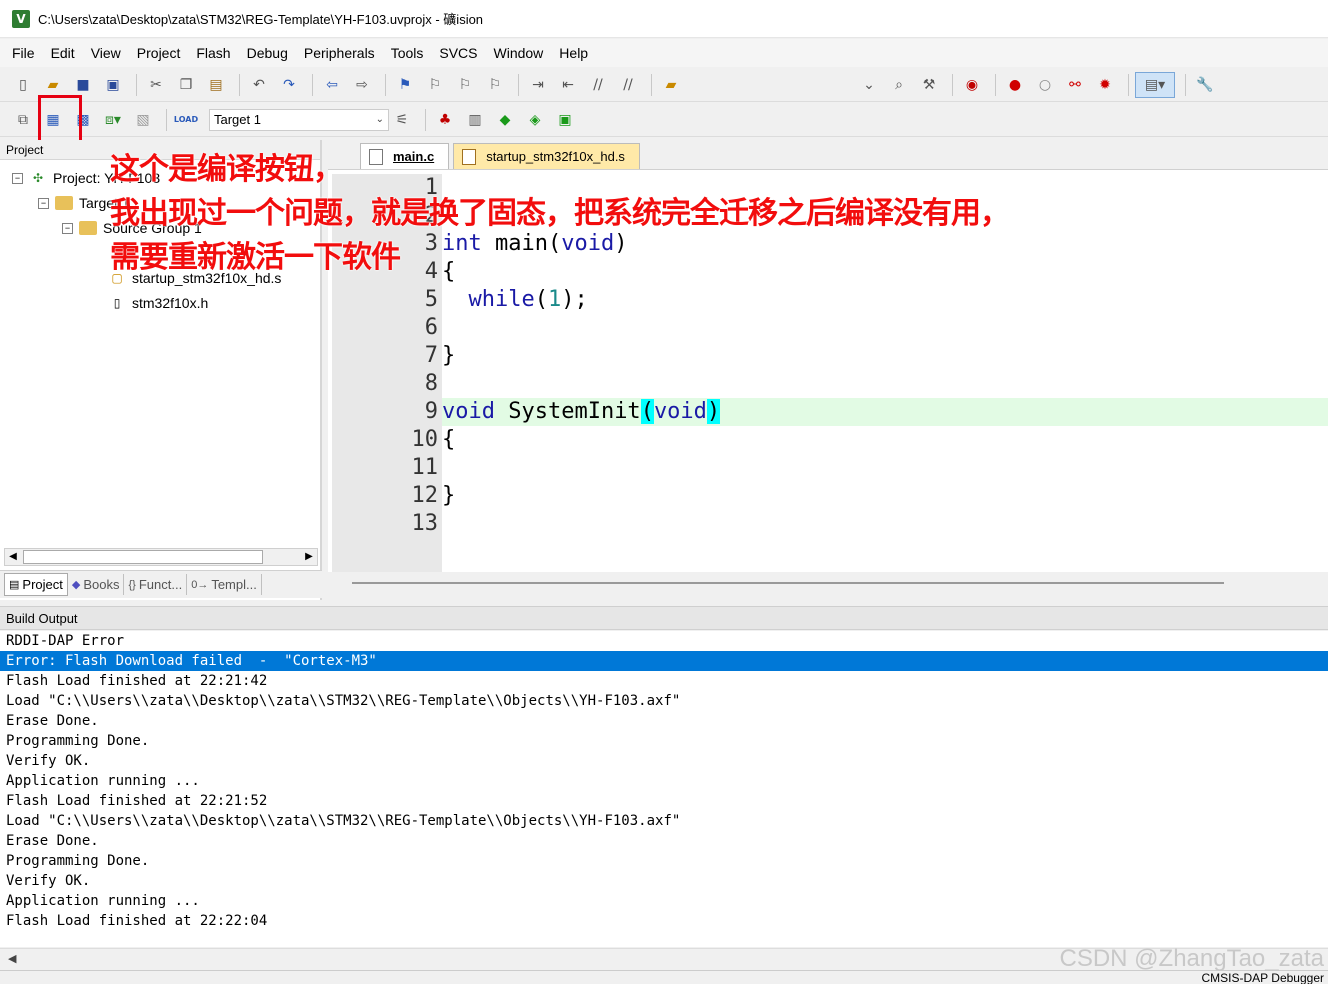 The width and height of the screenshot is (1328, 984). I want to click on tree-file-header: ▯ stm32f10x.h, so click(158, 303).